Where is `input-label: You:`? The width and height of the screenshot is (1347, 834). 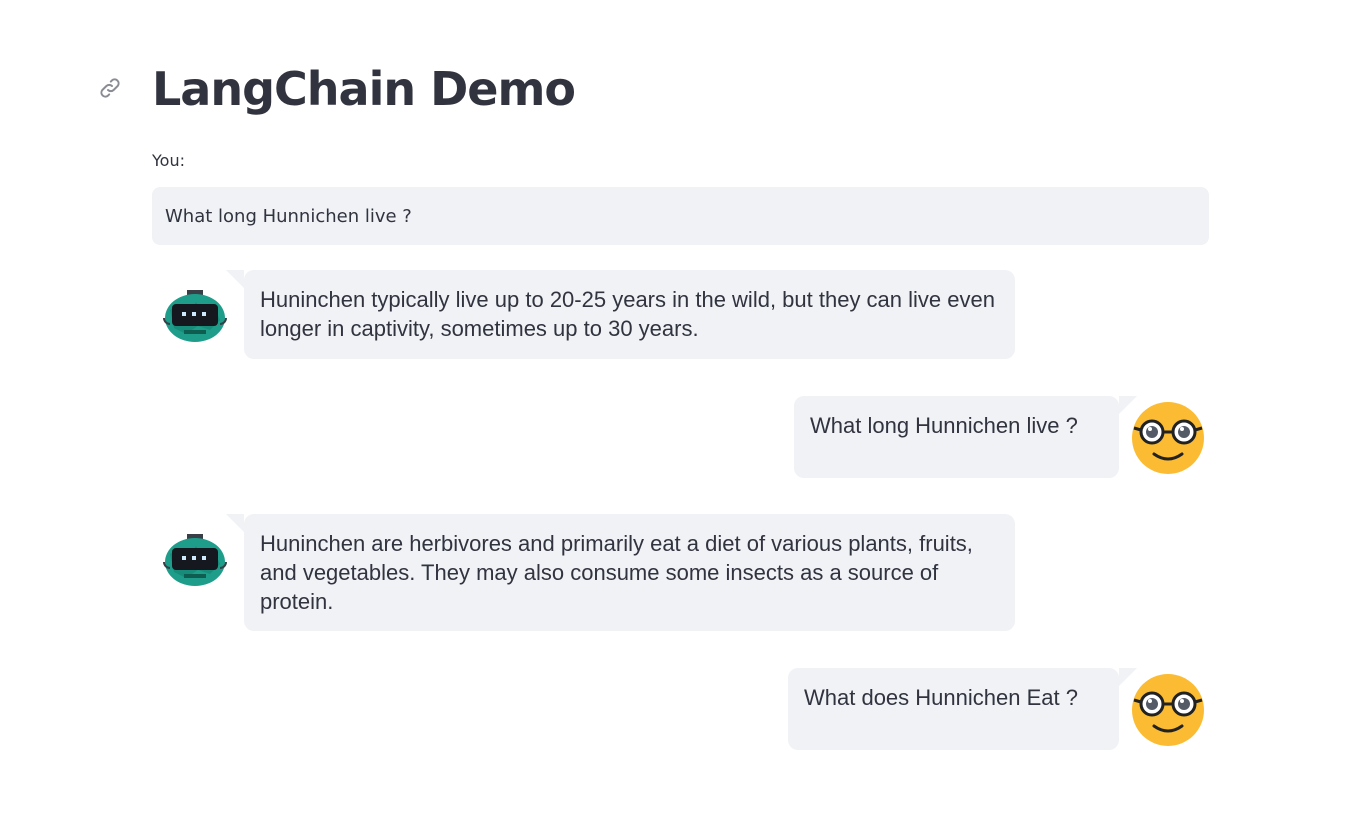
input-label: You: is located at coordinates (168, 160).